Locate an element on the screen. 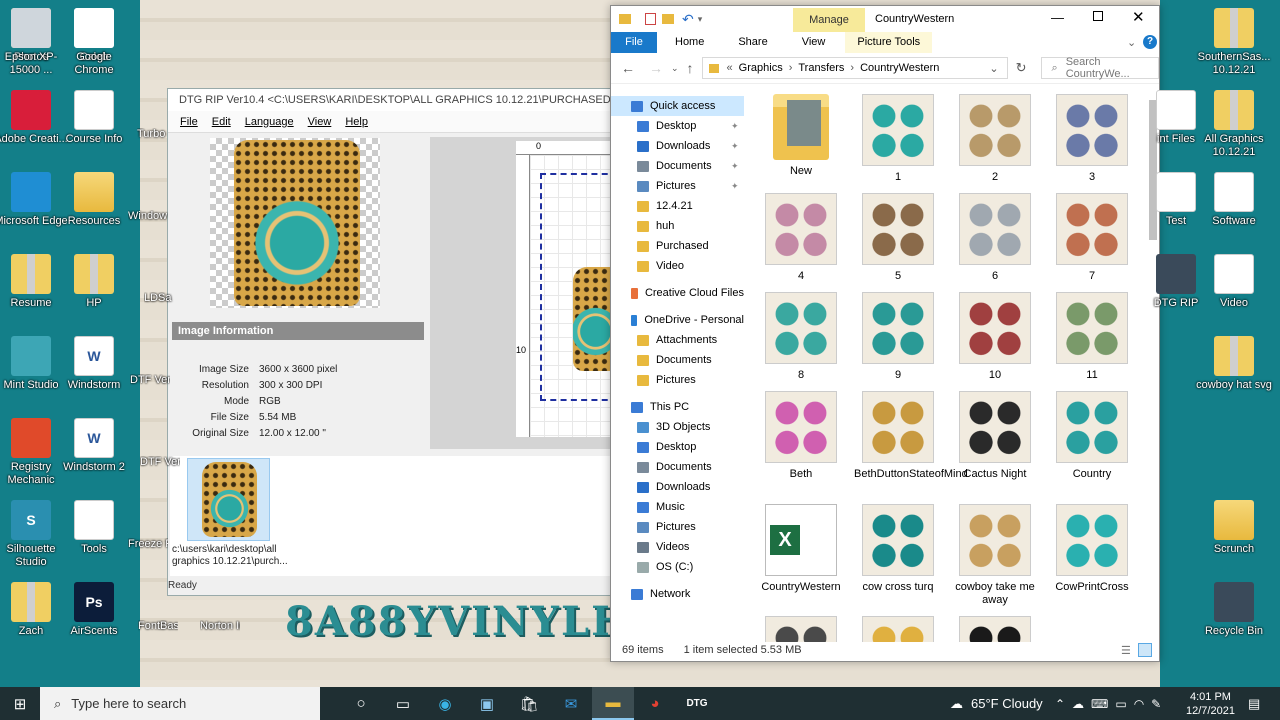 Image resolution: width=1280 pixels, height=720 pixels. menu-language: Language is located at coordinates (269, 122).